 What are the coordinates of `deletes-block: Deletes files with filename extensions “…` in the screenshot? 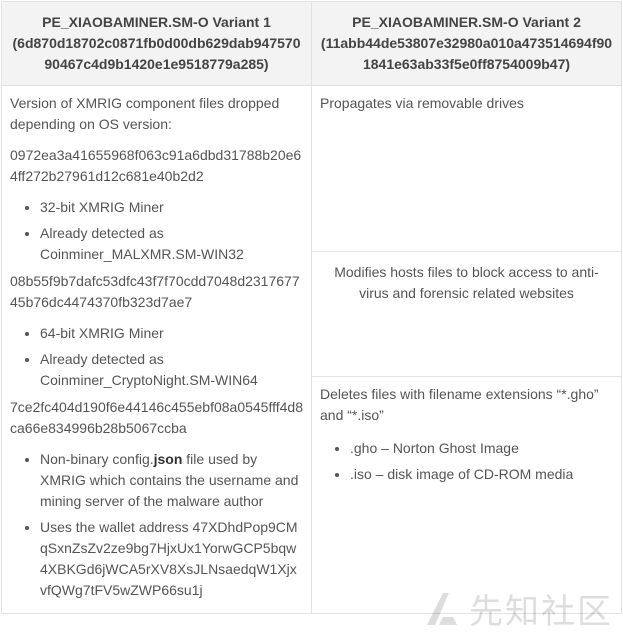 It's located at (466, 437).